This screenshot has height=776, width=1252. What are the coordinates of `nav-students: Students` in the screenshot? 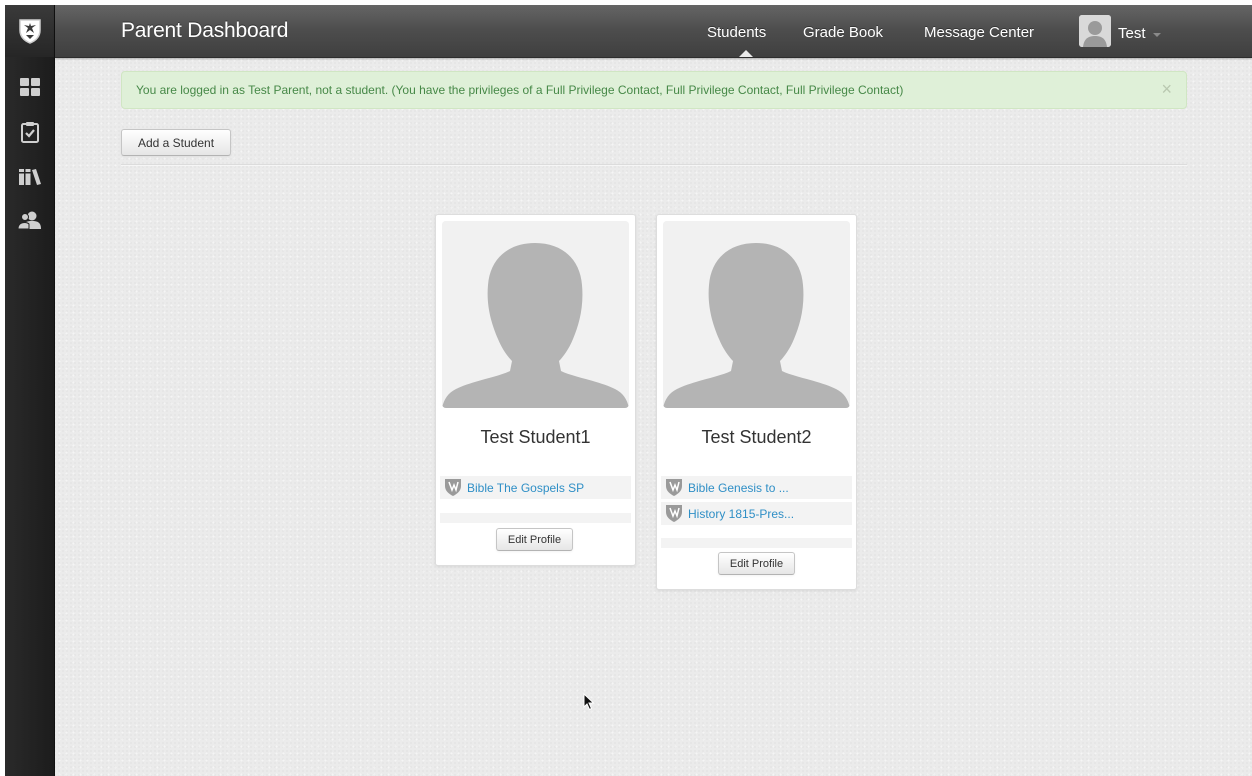 It's located at (736, 32).